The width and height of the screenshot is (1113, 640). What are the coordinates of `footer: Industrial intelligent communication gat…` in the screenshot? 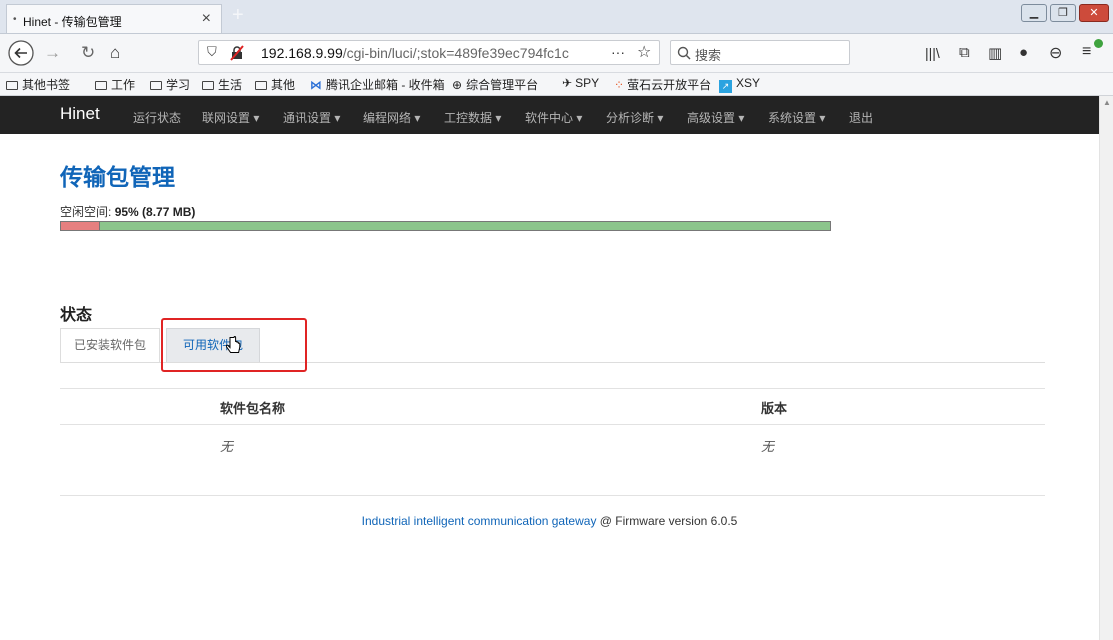 It's located at (549, 521).